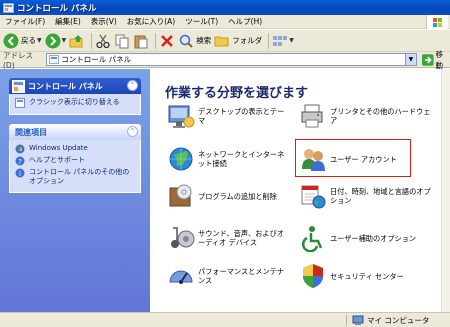 The image size is (450, 327). What do you see at coordinates (75, 161) in the screenshot?
I see `help-and-support-link: ? ヘルプとサポート` at bounding box center [75, 161].